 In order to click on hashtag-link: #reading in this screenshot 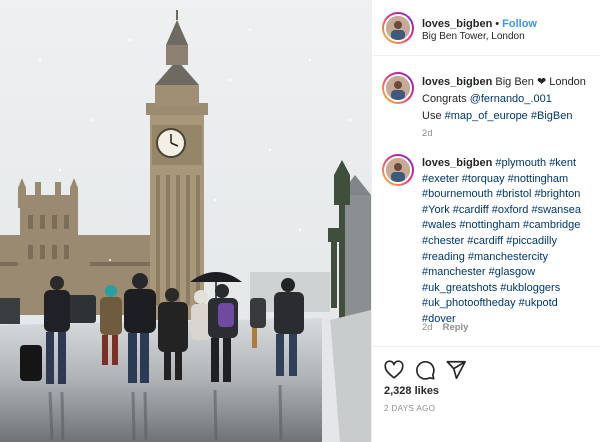, I will do `click(443, 257)`.